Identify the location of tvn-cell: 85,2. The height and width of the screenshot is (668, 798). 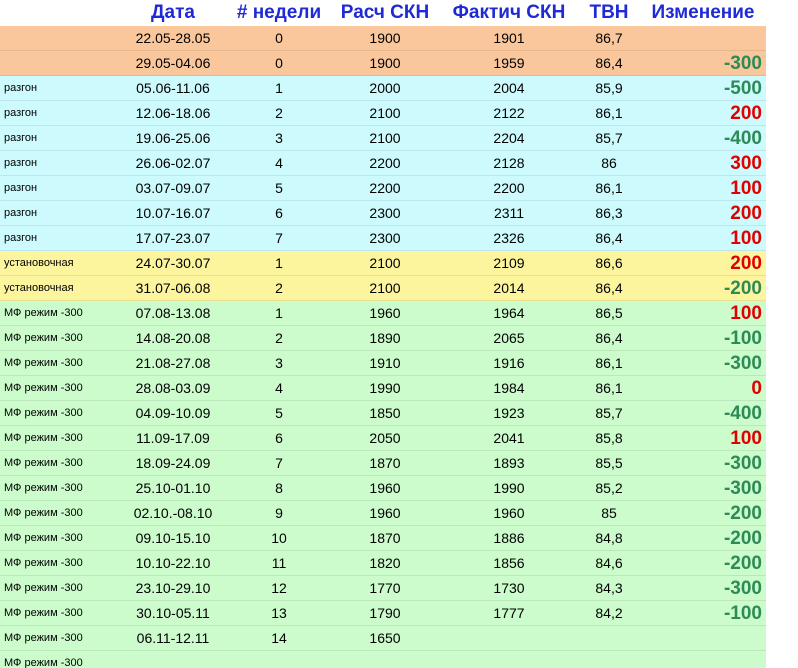
(609, 488).